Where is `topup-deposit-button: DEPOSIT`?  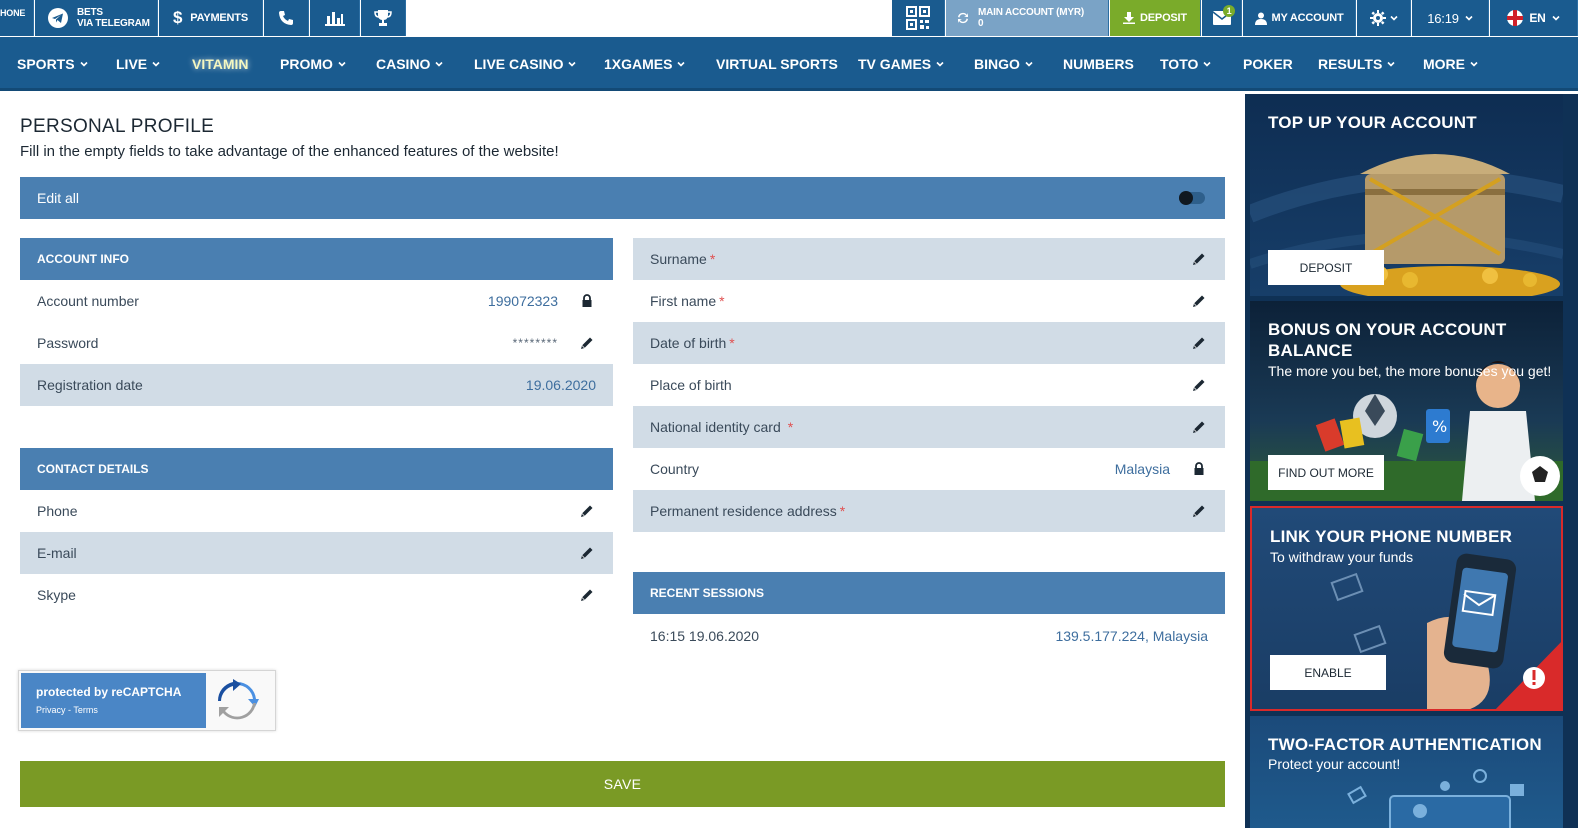 topup-deposit-button: DEPOSIT is located at coordinates (1326, 267).